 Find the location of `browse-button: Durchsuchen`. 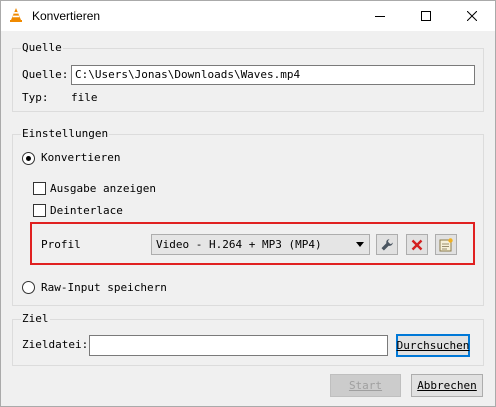

browse-button: Durchsuchen is located at coordinates (433, 345).